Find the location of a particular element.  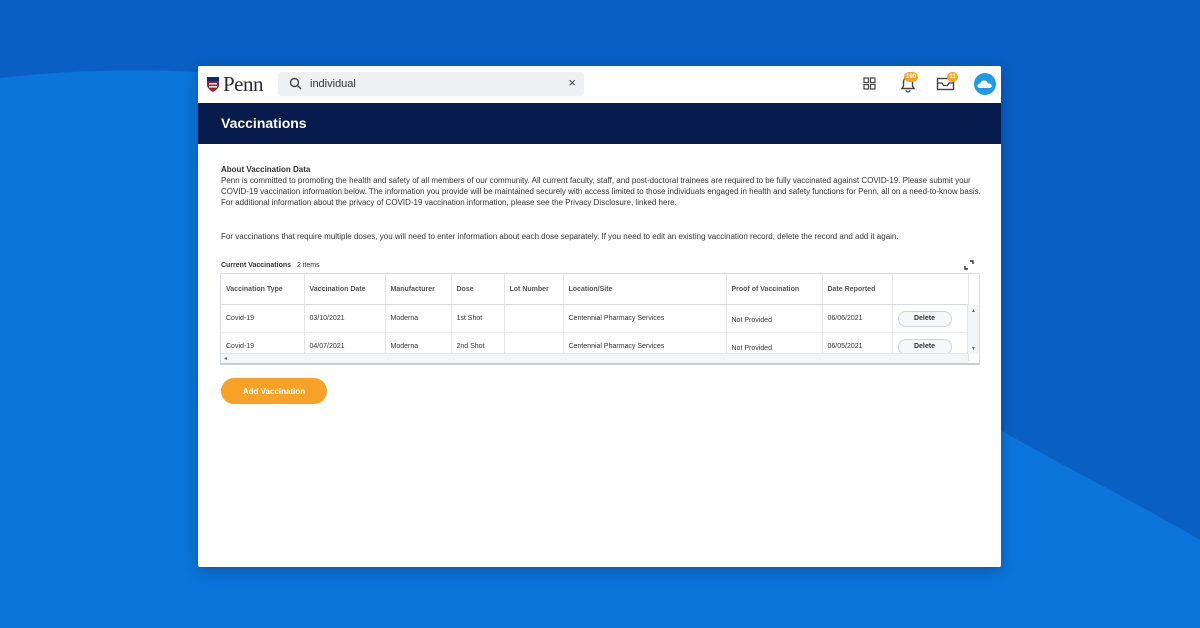

scroll-down-icon: ▼ is located at coordinates (973, 349).